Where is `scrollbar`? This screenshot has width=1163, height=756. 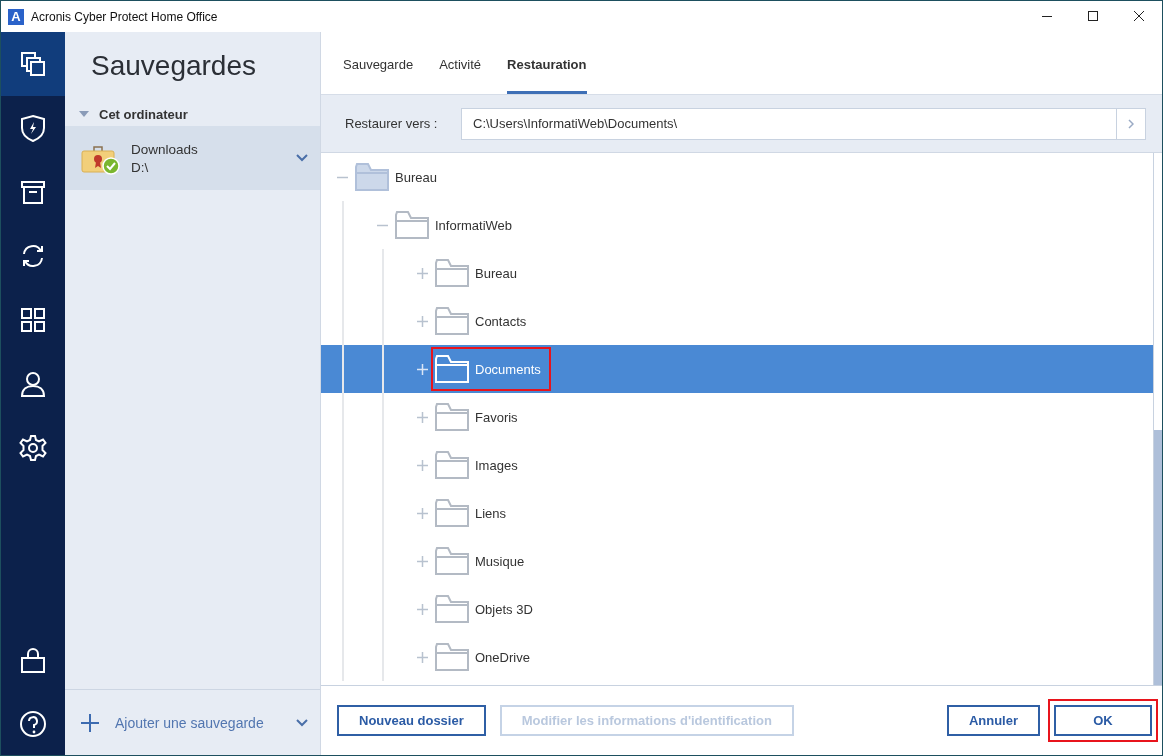 scrollbar is located at coordinates (1157, 419).